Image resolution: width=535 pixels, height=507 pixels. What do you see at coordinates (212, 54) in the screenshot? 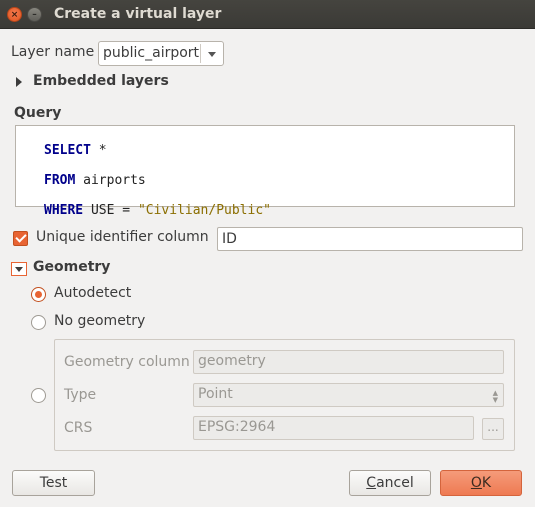
I see `chevron-down-icon` at bounding box center [212, 54].